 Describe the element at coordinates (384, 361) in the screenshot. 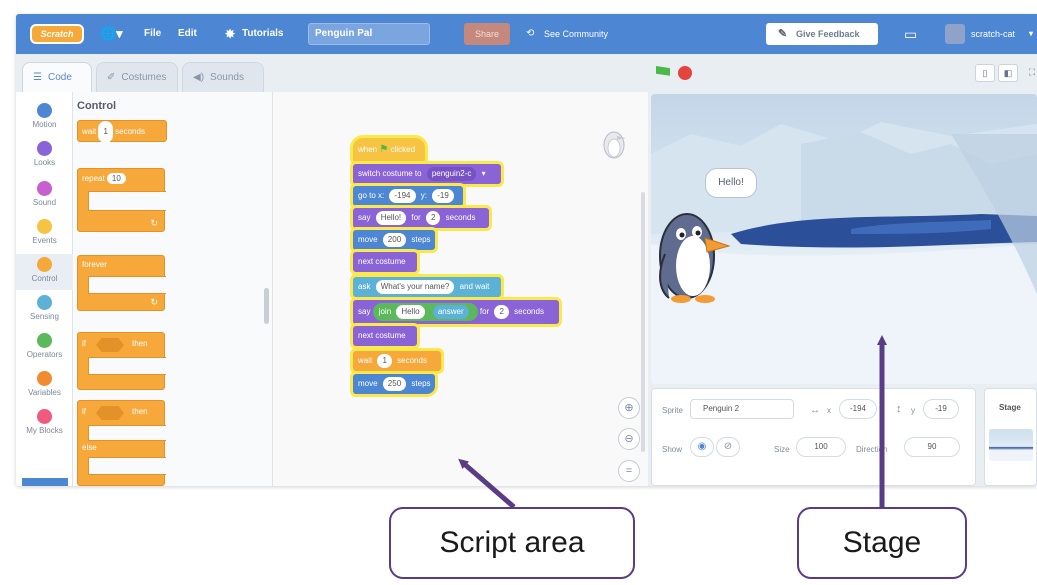

I see `secs-input: 1` at that location.